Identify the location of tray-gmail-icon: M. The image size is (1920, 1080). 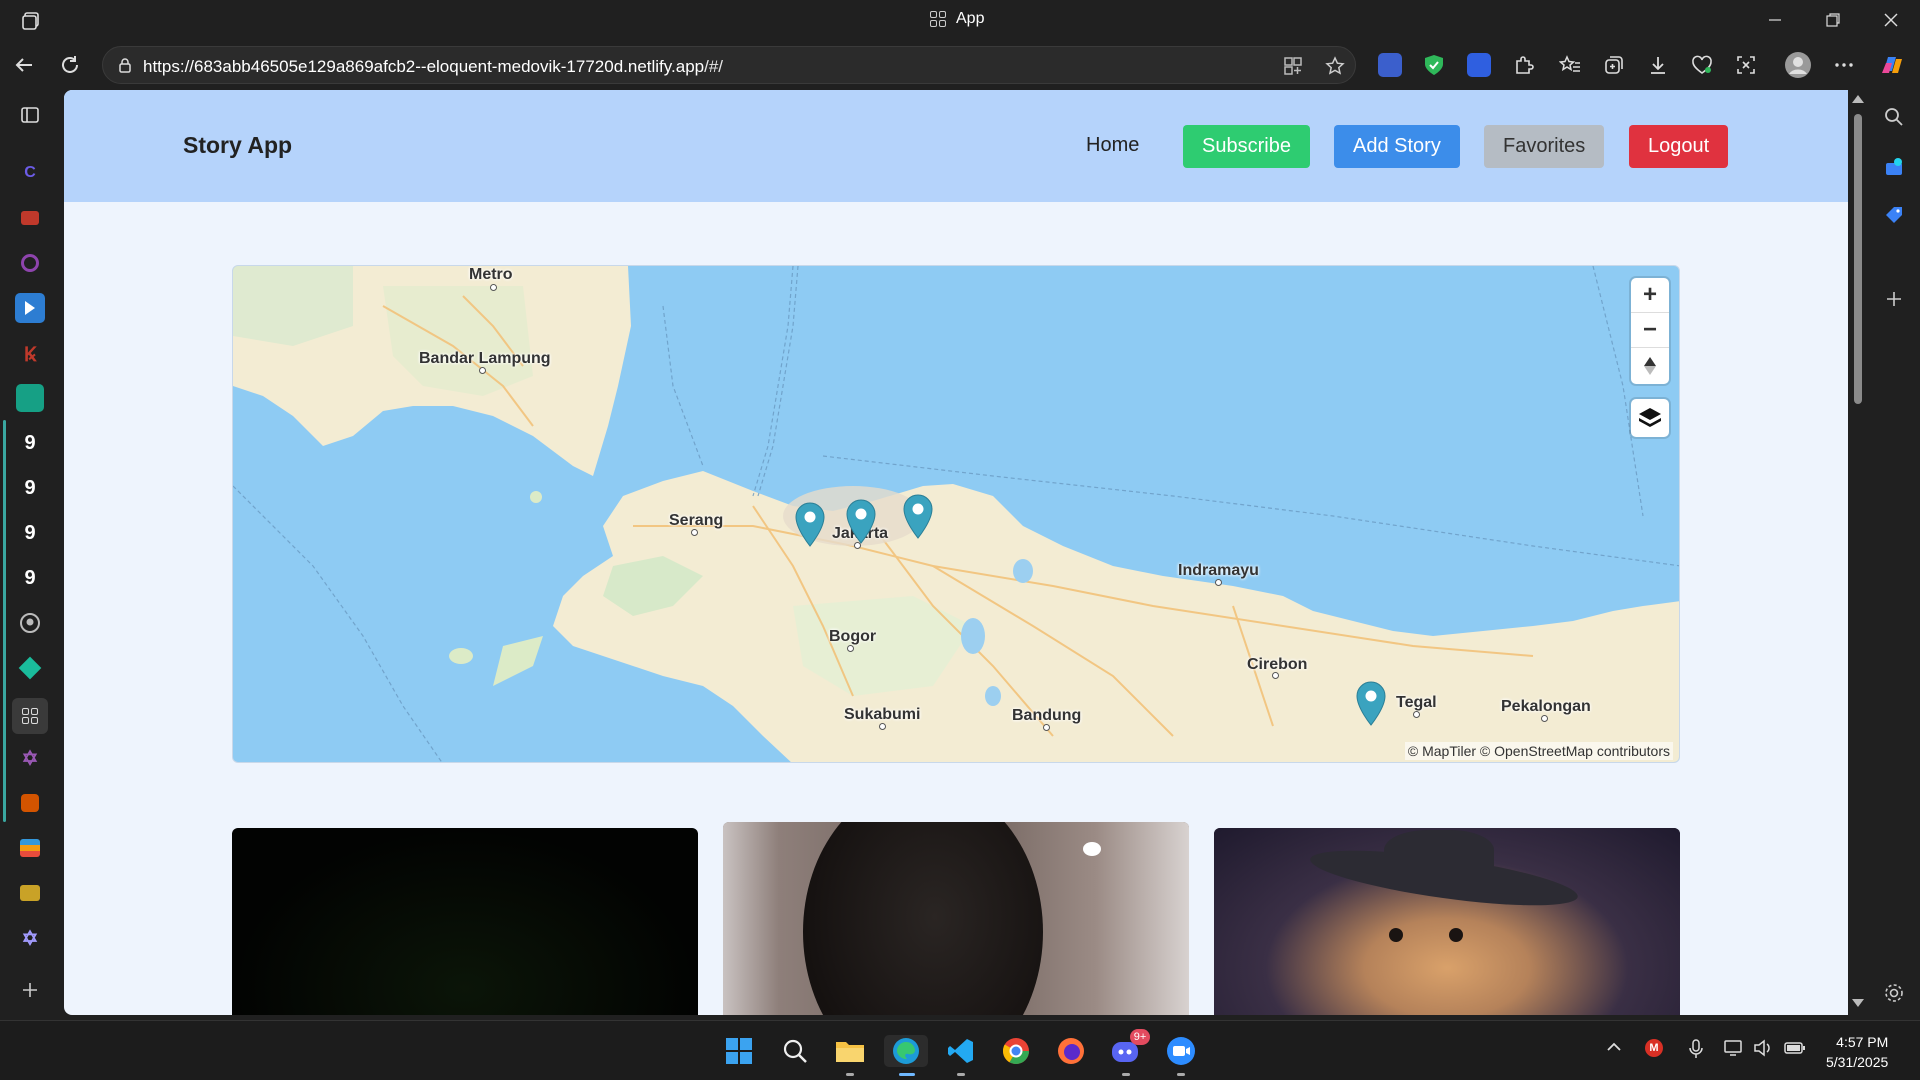
(1654, 1048).